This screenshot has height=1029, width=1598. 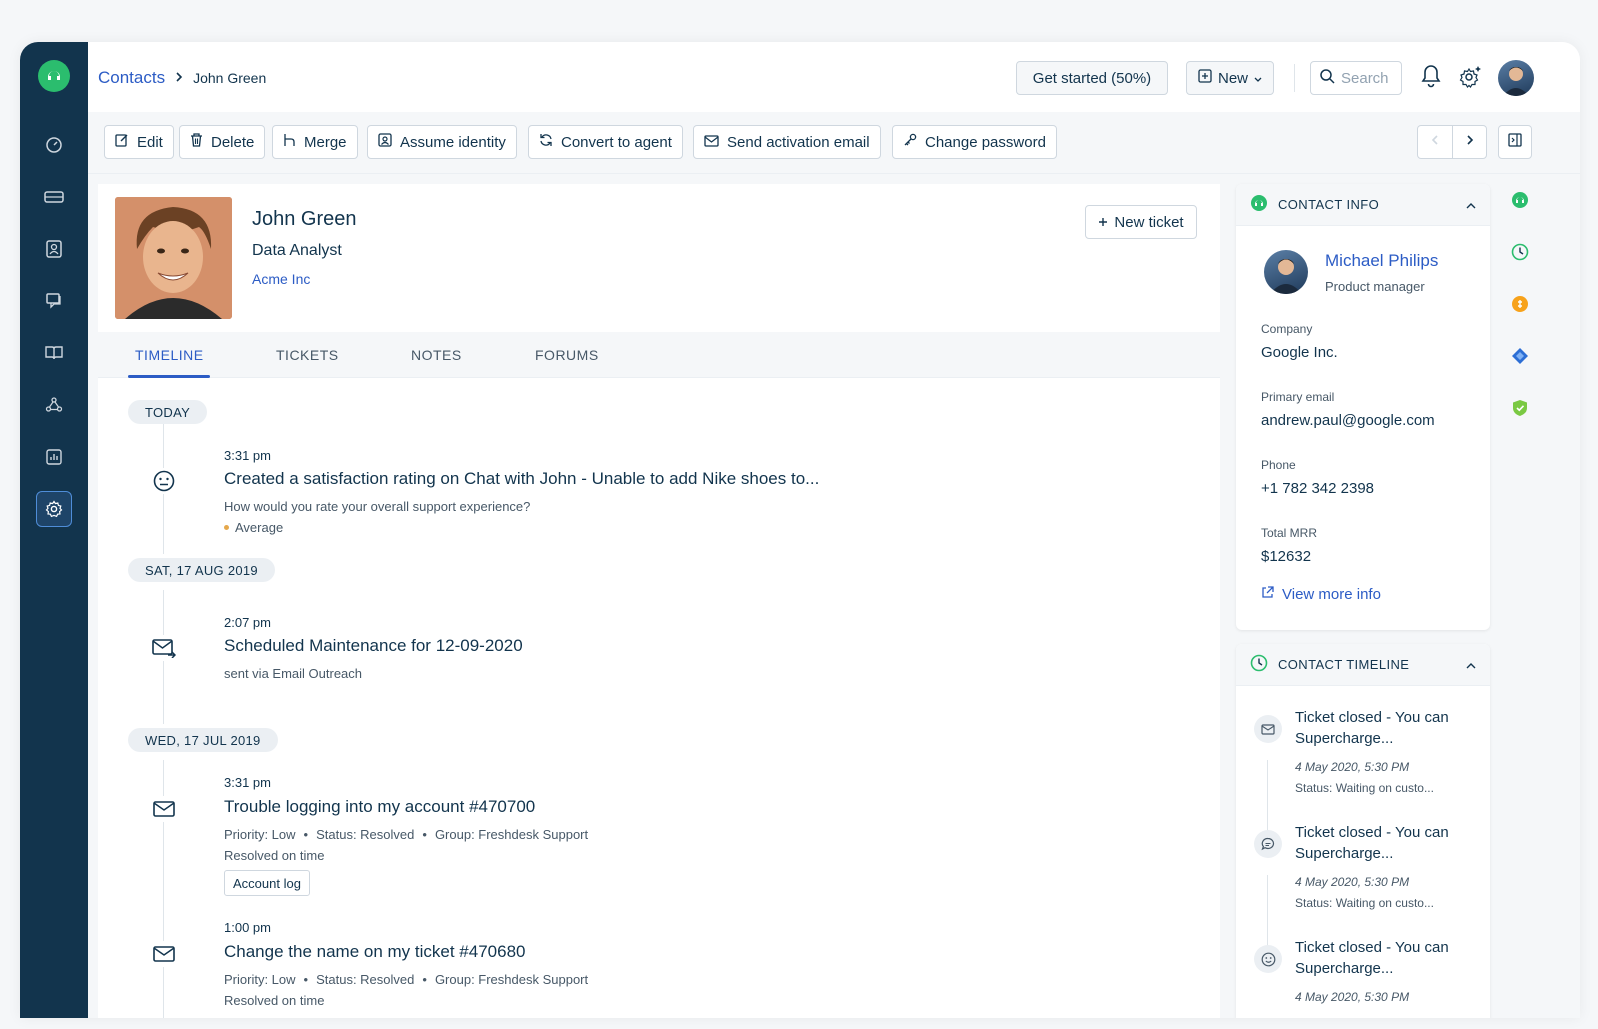 I want to click on freshdesk-logo-icon, so click(x=54, y=76).